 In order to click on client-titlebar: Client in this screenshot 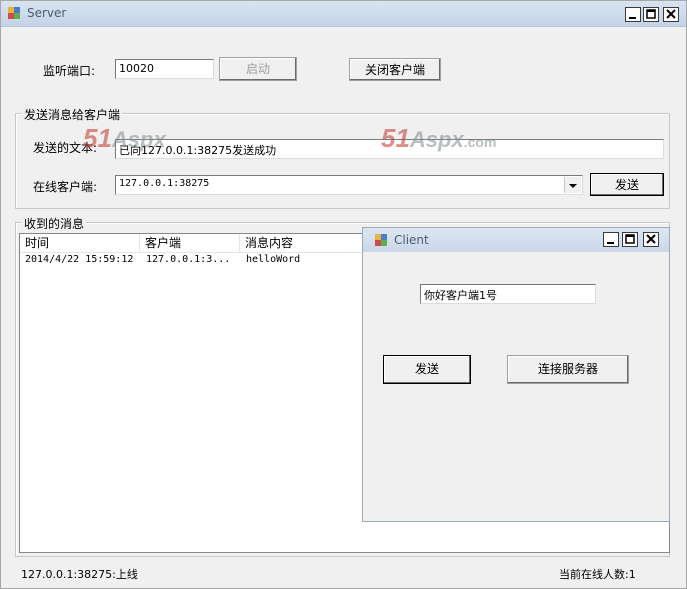, I will do `click(516, 240)`.